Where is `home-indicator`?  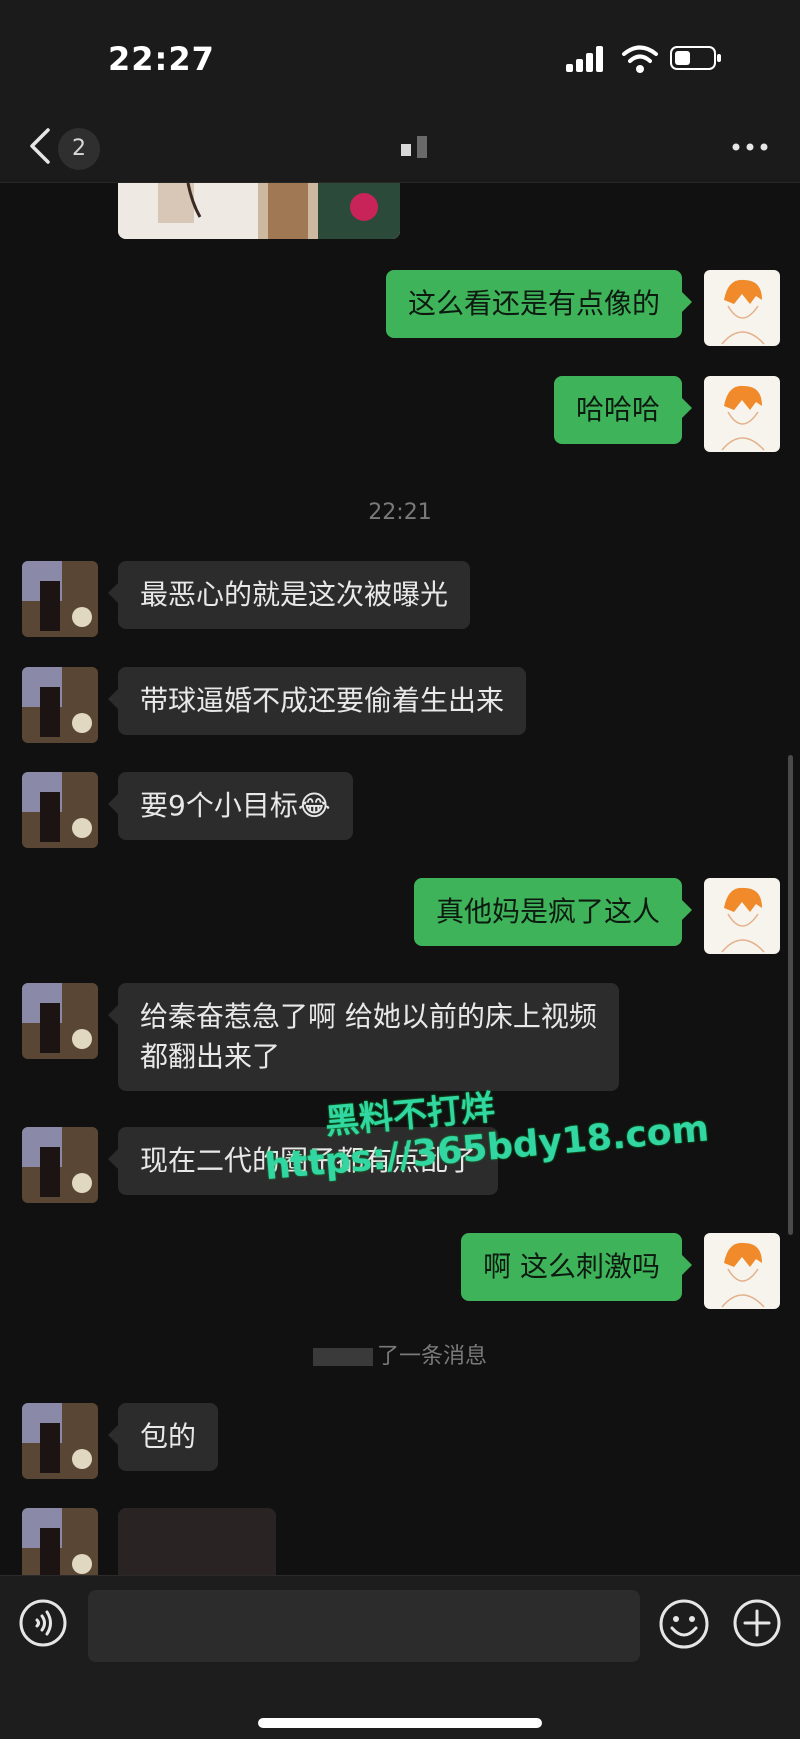
home-indicator is located at coordinates (400, 1723).